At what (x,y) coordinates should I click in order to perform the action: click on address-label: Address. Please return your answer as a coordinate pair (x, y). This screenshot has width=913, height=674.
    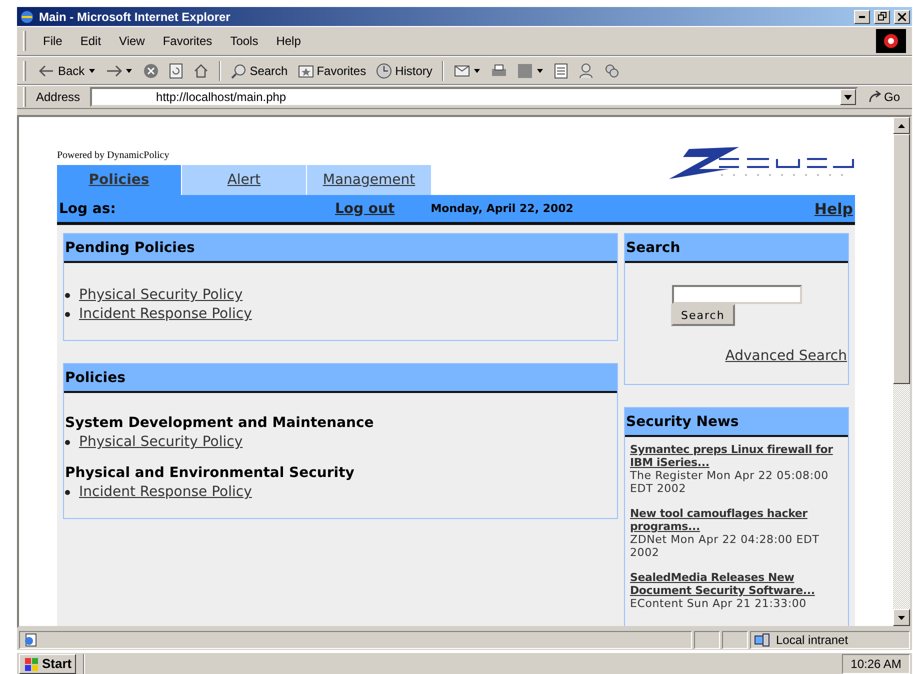
    Looking at the image, I should click on (59, 97).